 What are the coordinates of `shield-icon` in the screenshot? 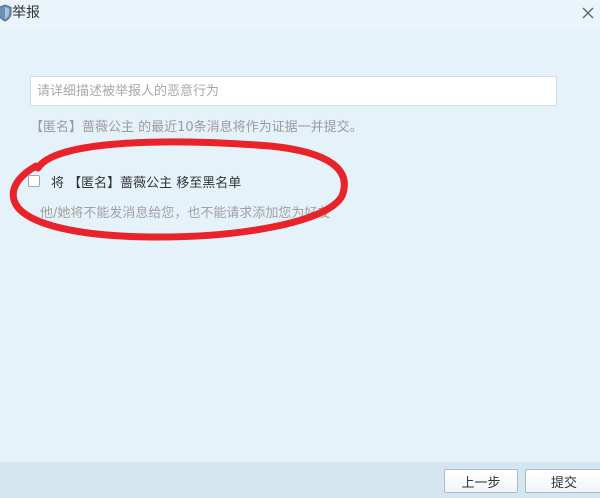 It's located at (6, 13).